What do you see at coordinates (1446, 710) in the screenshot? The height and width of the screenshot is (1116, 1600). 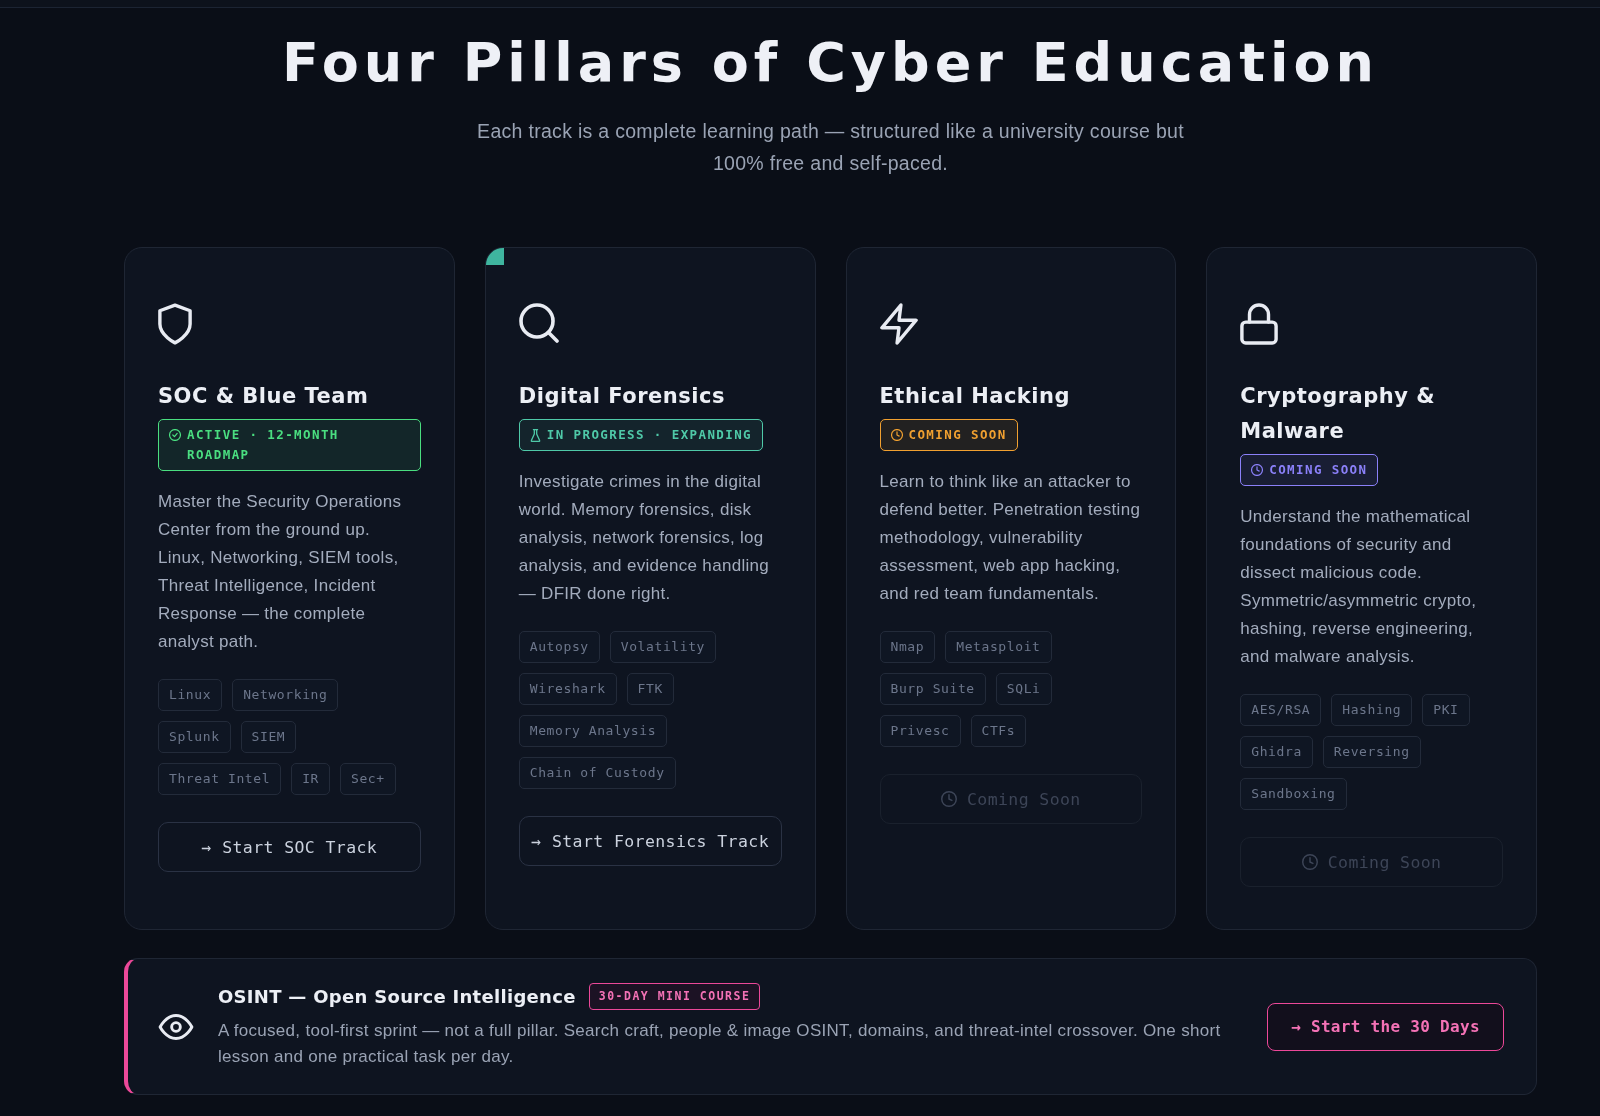 I see `topic-tag: PKI` at bounding box center [1446, 710].